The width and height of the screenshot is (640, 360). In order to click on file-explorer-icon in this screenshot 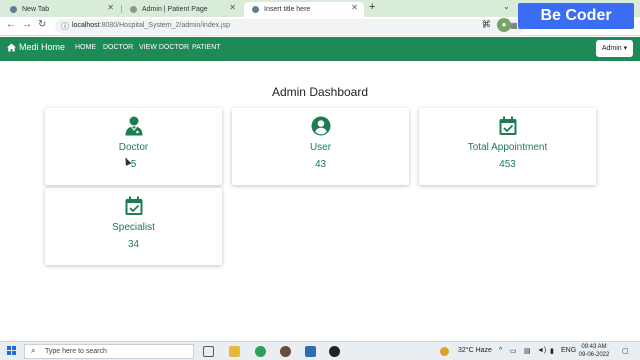, I will do `click(234, 351)`.